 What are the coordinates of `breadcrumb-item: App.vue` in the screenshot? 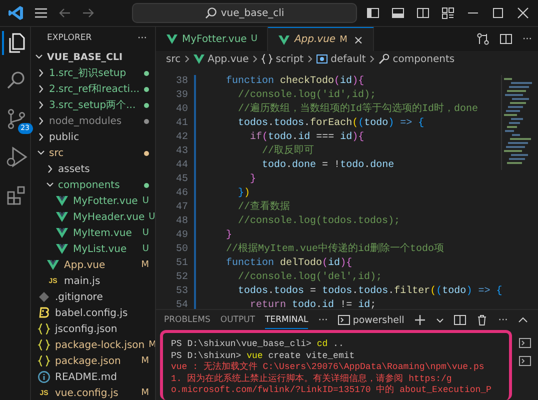 It's located at (220, 59).